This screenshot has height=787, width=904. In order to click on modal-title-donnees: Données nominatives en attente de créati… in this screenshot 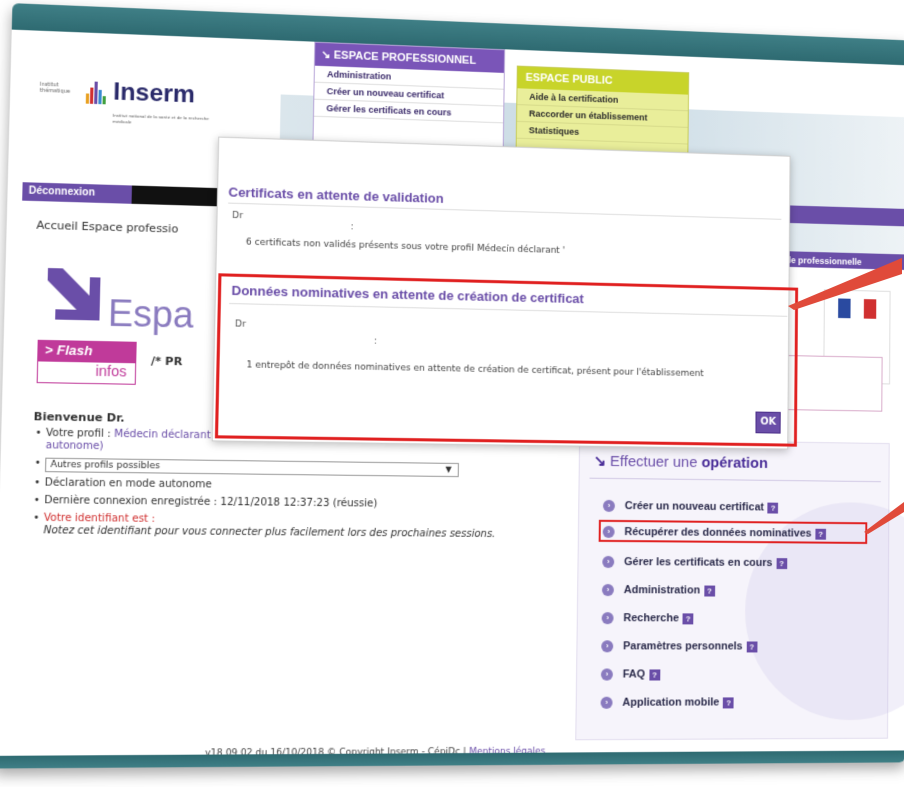, I will do `click(407, 294)`.